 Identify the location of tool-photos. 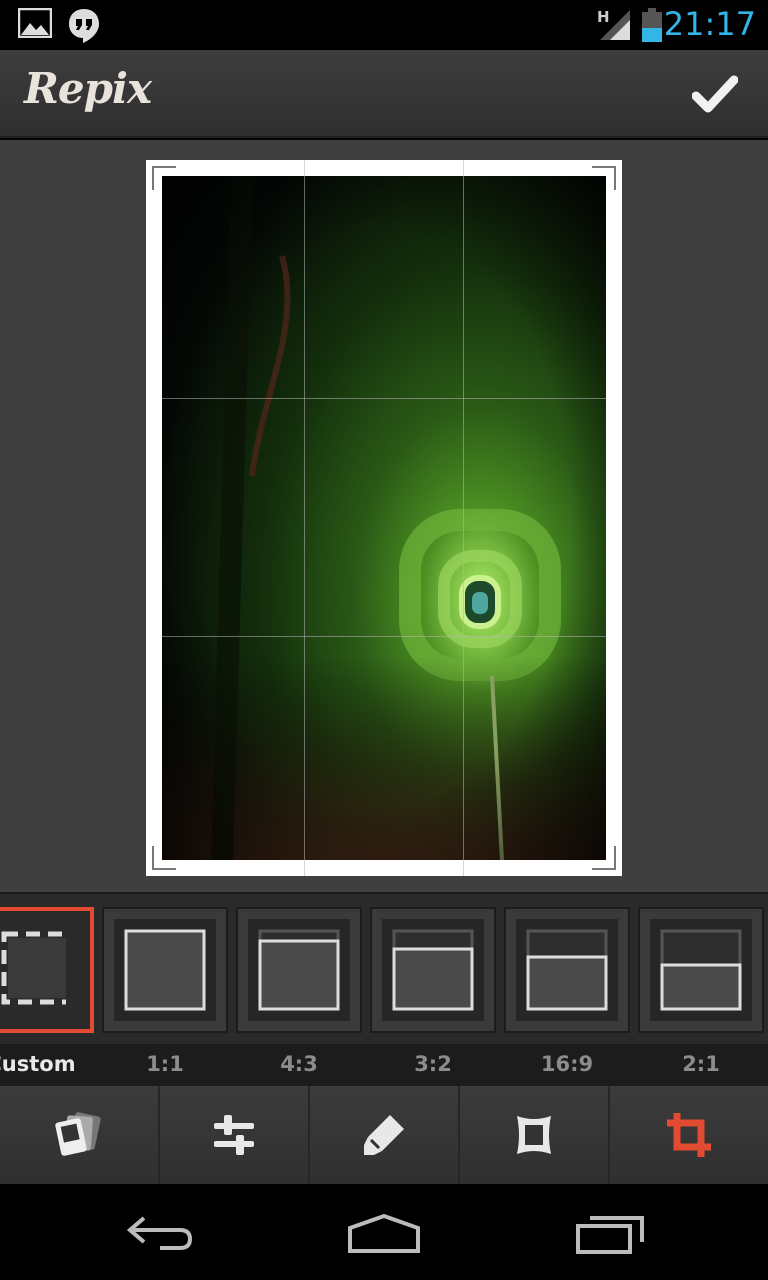
(80, 1135).